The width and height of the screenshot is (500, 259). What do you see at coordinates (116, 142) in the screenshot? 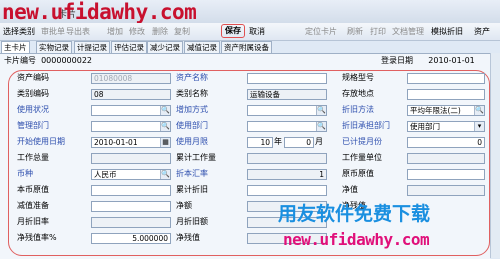
I see `start-date-value: 2010-01-01` at bounding box center [116, 142].